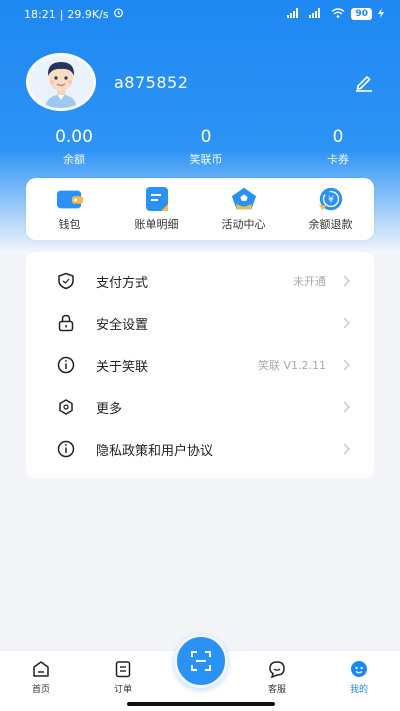 Image resolution: width=400 pixels, height=711 pixels. What do you see at coordinates (74, 149) in the screenshot?
I see `balance-stat: 0.00 余额` at bounding box center [74, 149].